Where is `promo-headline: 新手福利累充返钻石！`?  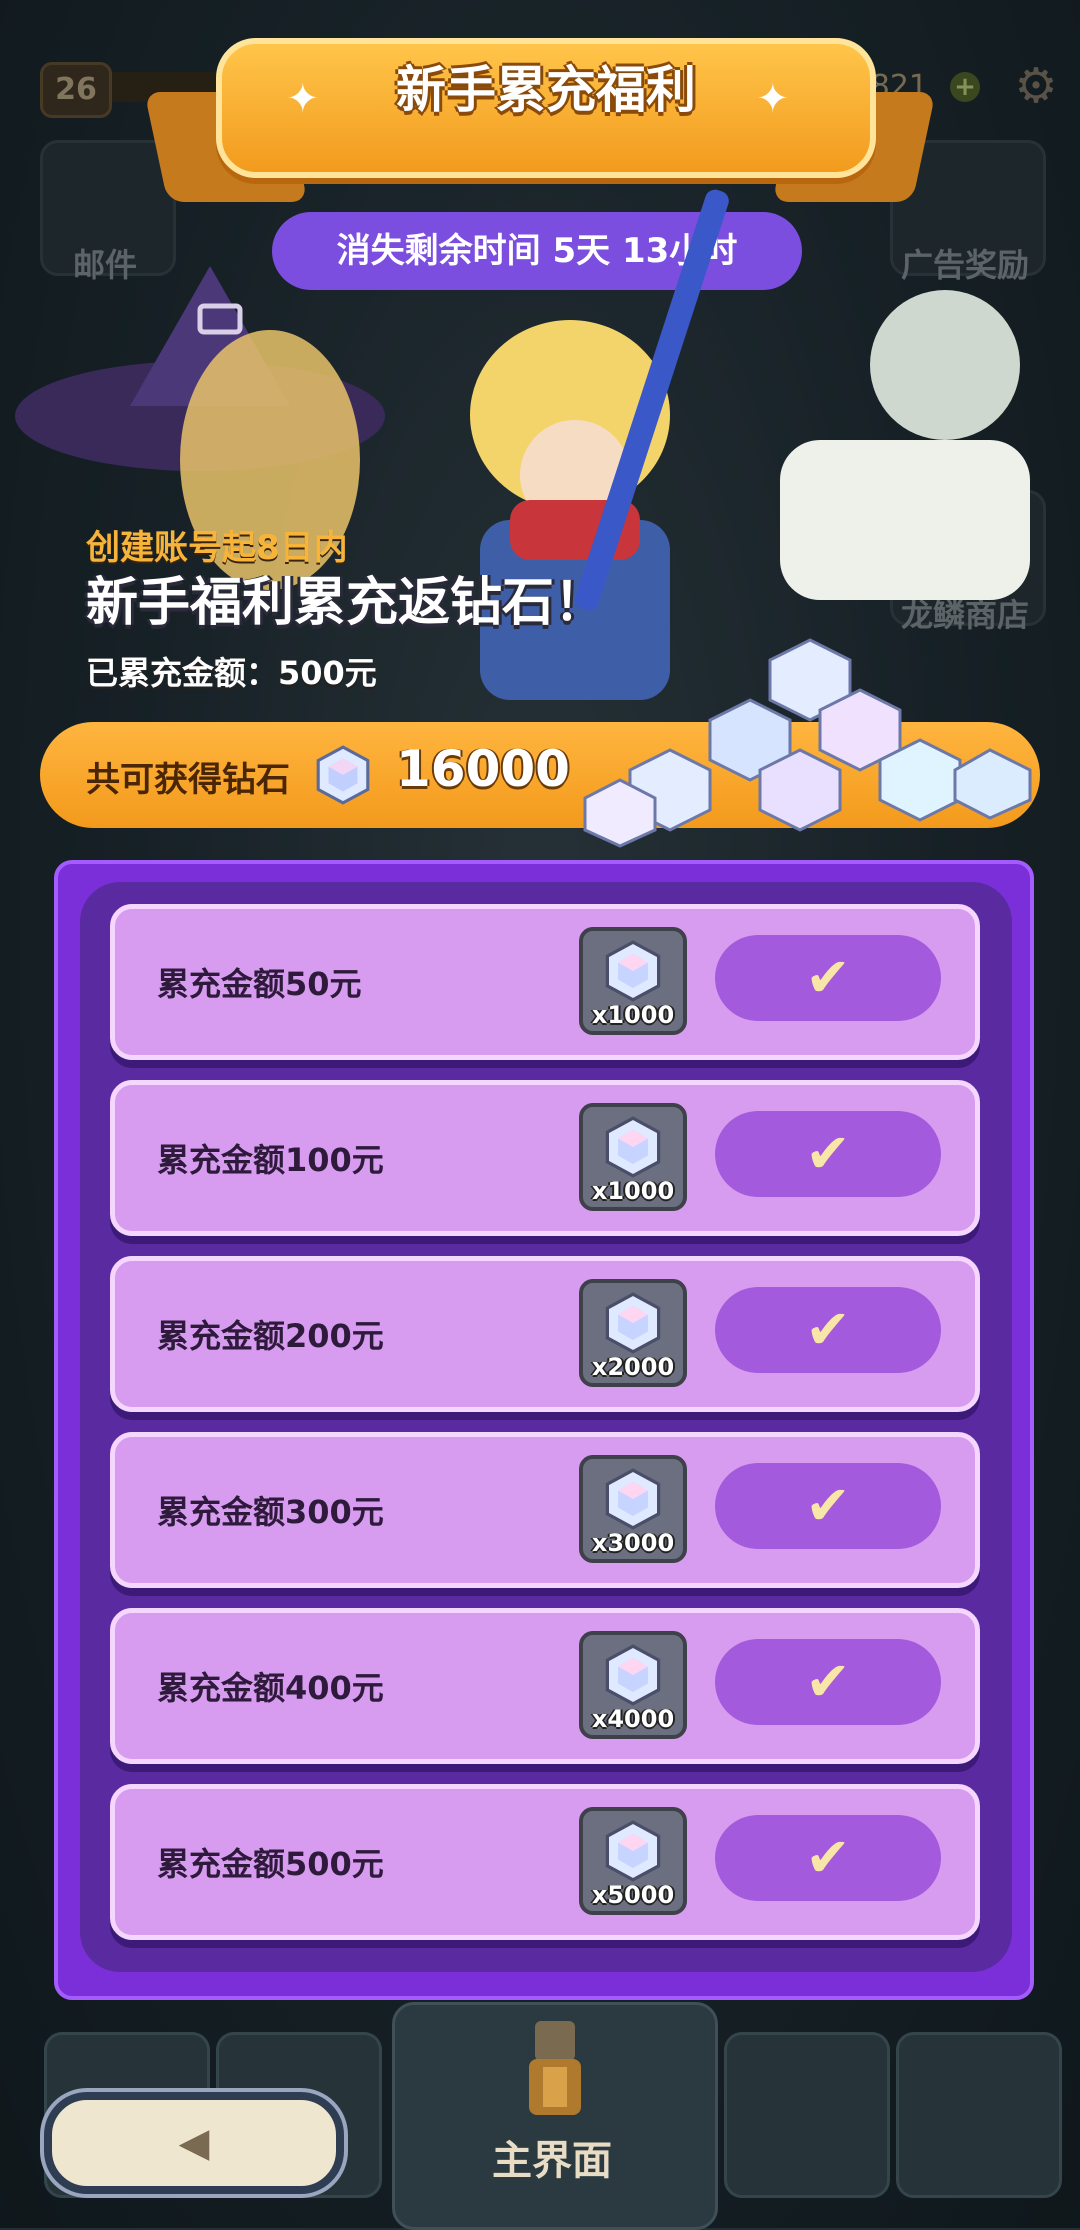 promo-headline: 新手福利累充返钻石！ is located at coordinates (346, 603).